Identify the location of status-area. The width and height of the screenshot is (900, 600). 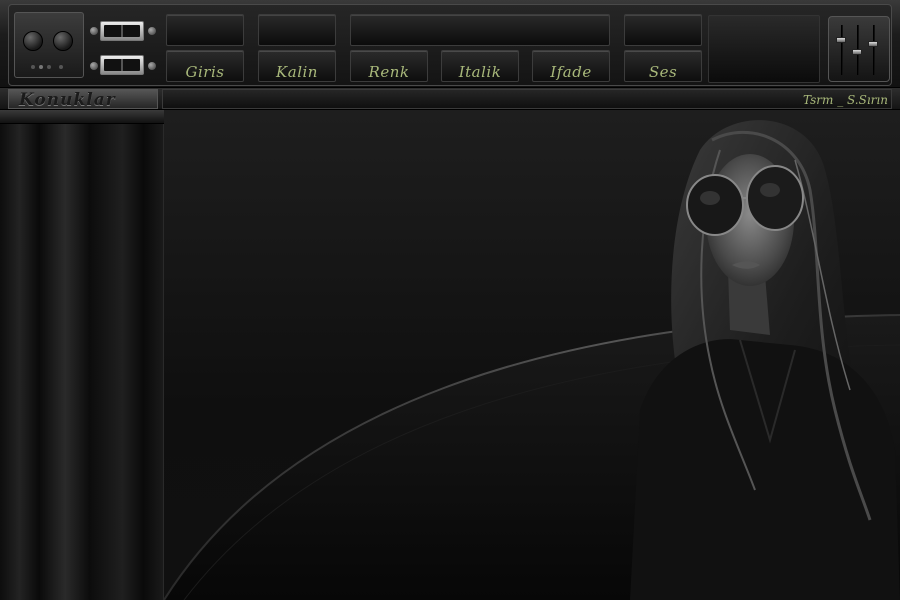
(527, 99).